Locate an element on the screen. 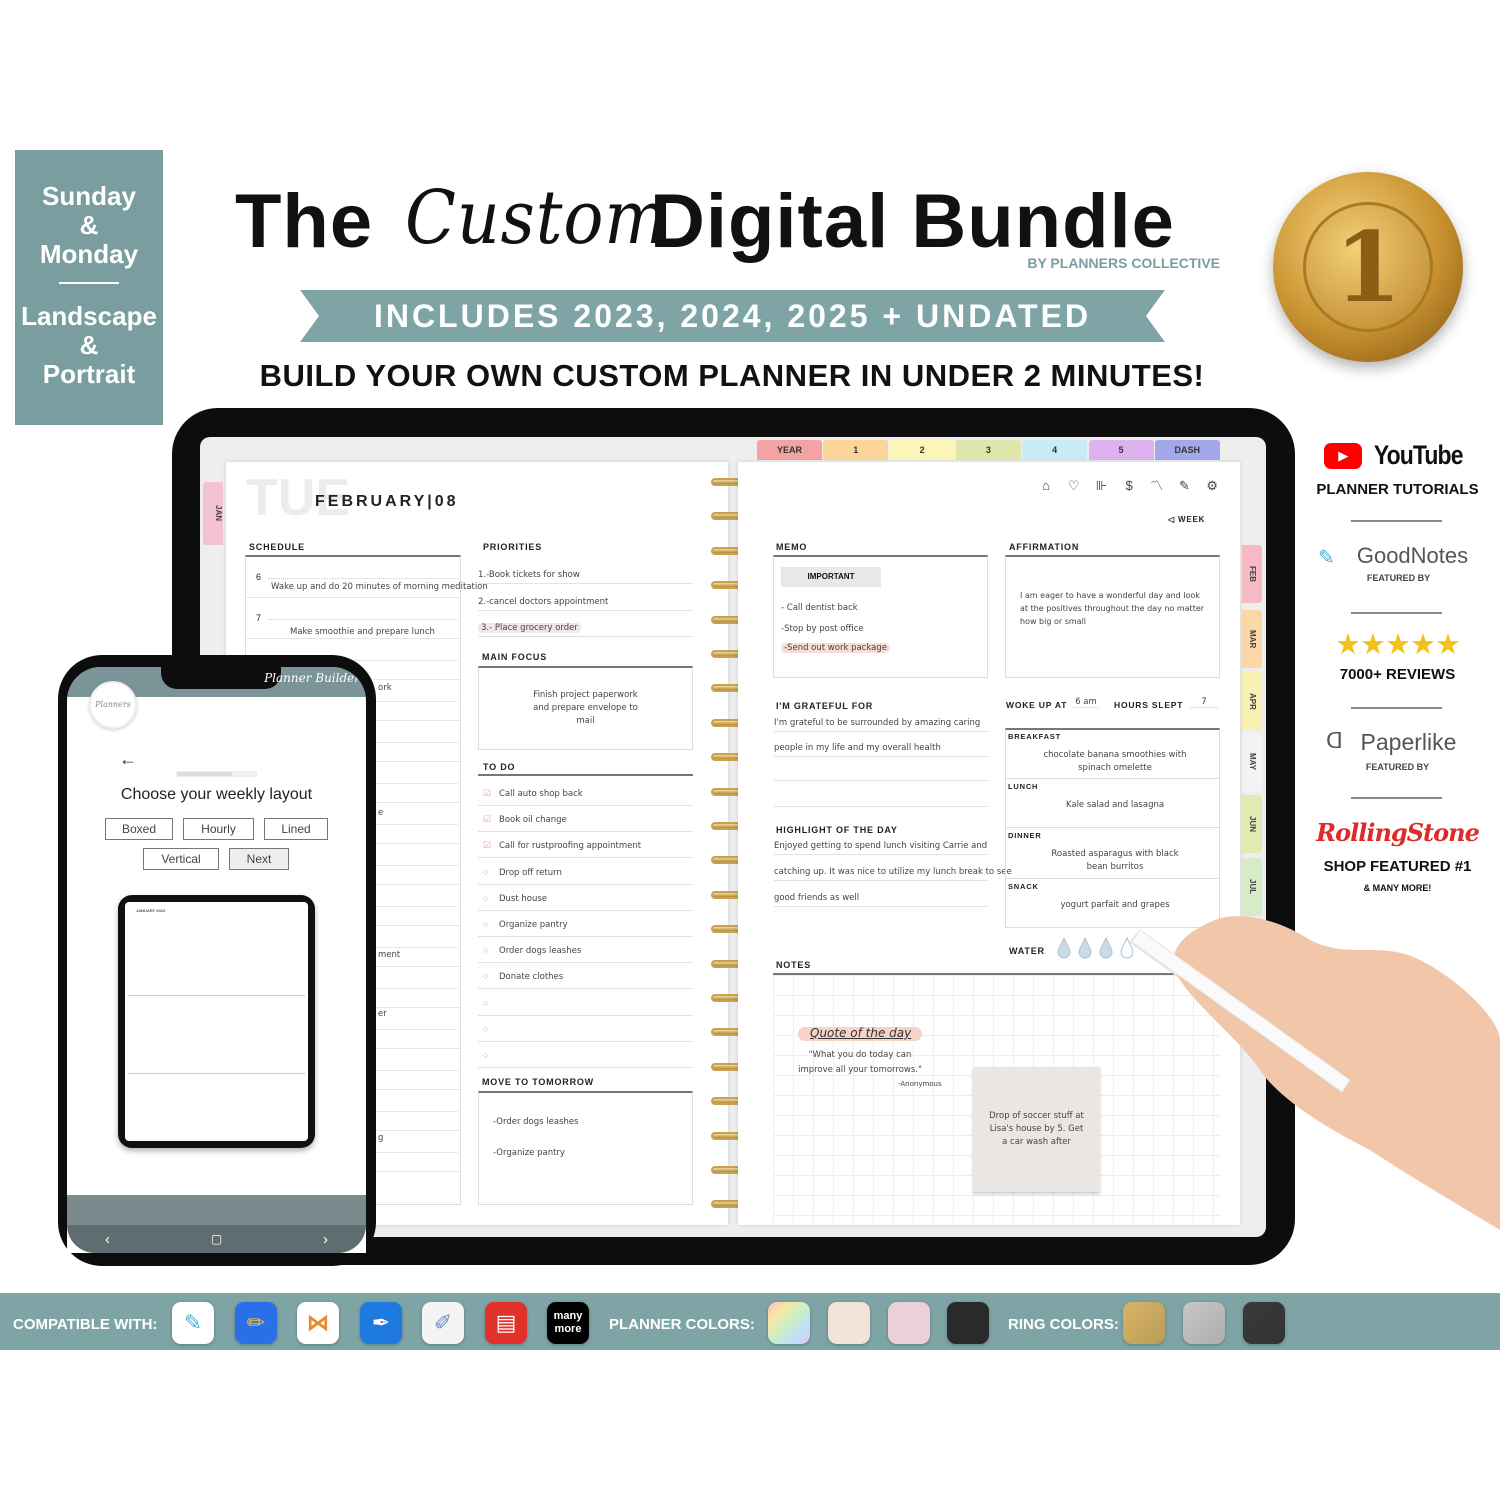 This screenshot has height=1500, width=1500. heart-icon: ♡ is located at coordinates (1074, 486).